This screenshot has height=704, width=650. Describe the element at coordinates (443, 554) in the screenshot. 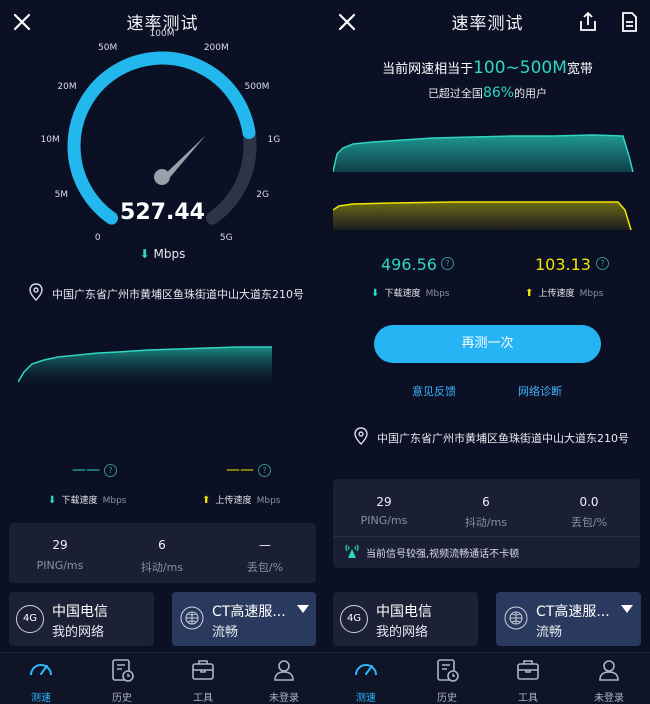

I see `signal-note: 当前信号较强,视频流畅通话不卡顿` at that location.